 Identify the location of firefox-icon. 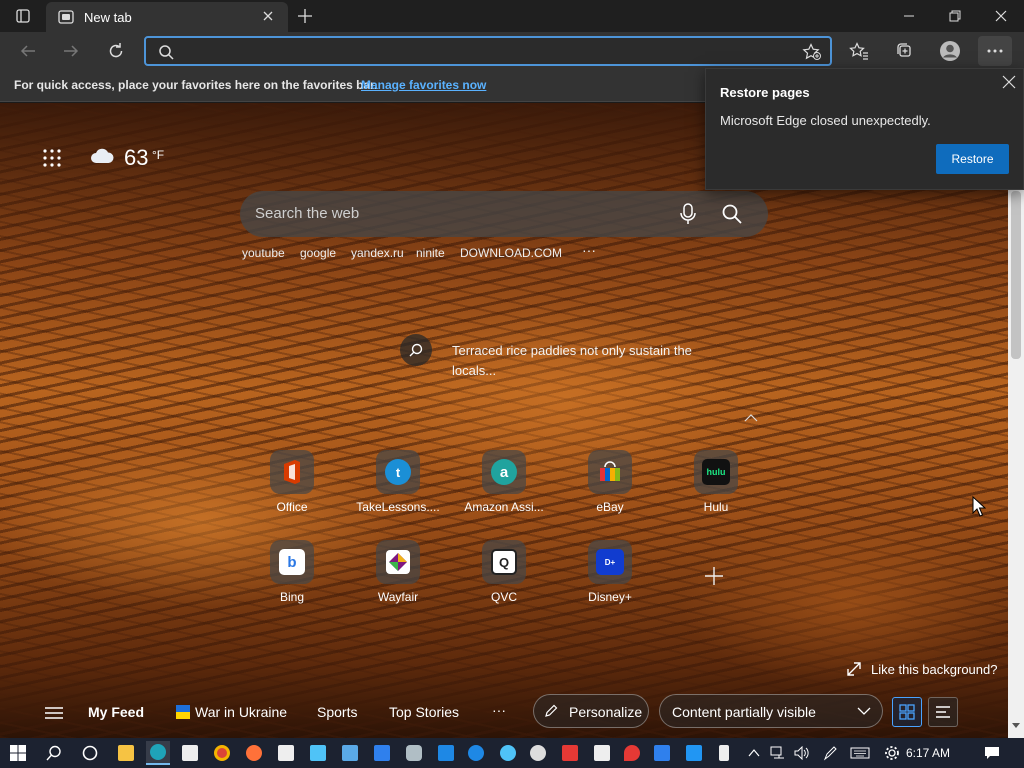
(254, 753).